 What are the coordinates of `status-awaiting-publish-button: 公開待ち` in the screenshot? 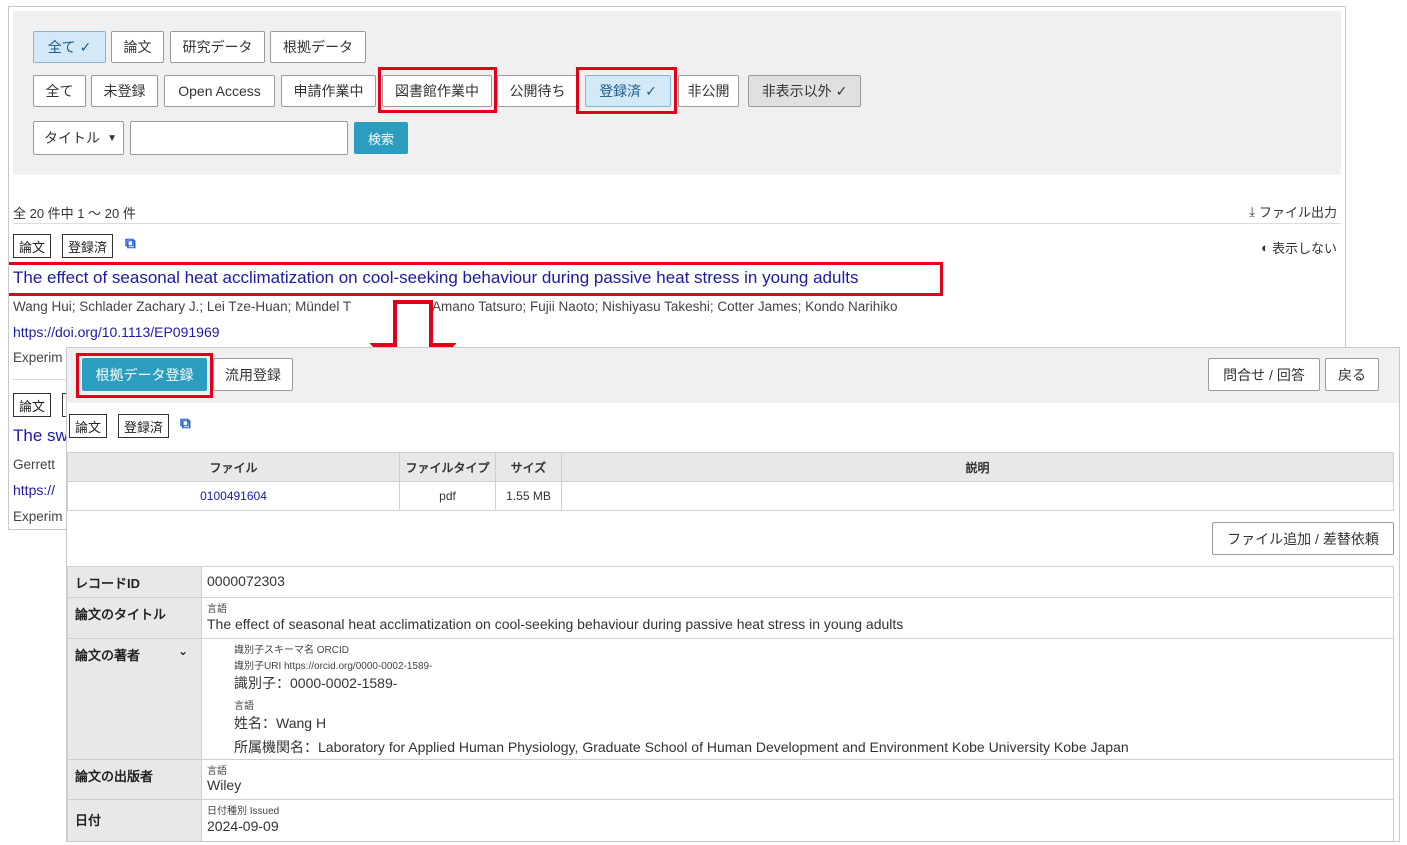 It's located at (537, 91).